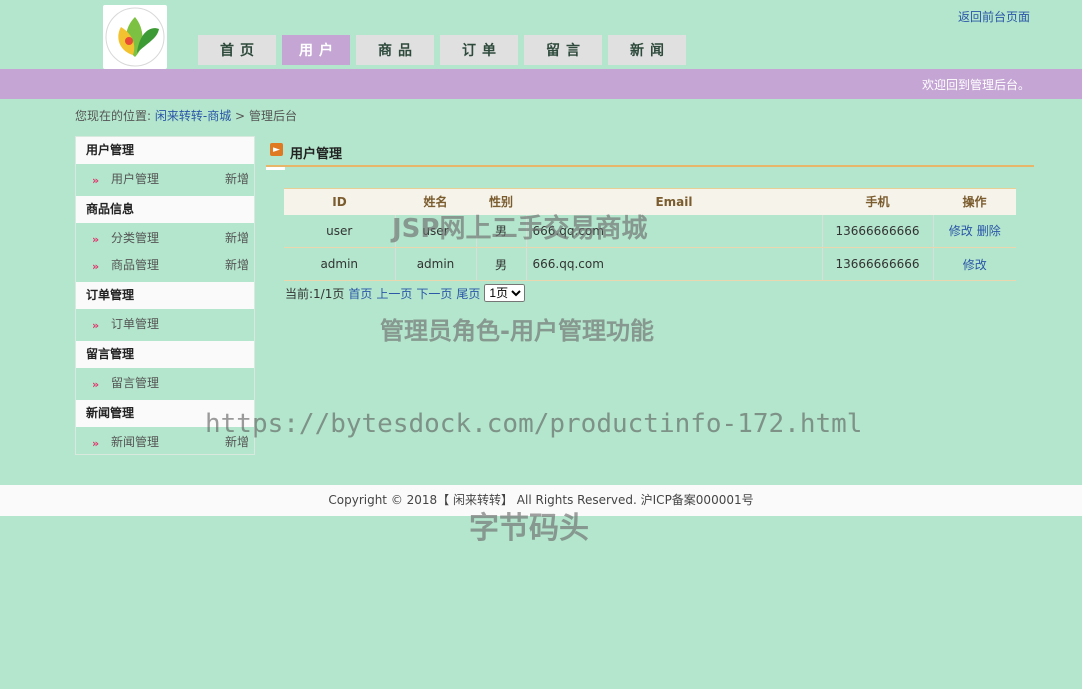 The width and height of the screenshot is (1082, 689). What do you see at coordinates (165, 150) in the screenshot?
I see `sidebar-group-users: 用户管理` at bounding box center [165, 150].